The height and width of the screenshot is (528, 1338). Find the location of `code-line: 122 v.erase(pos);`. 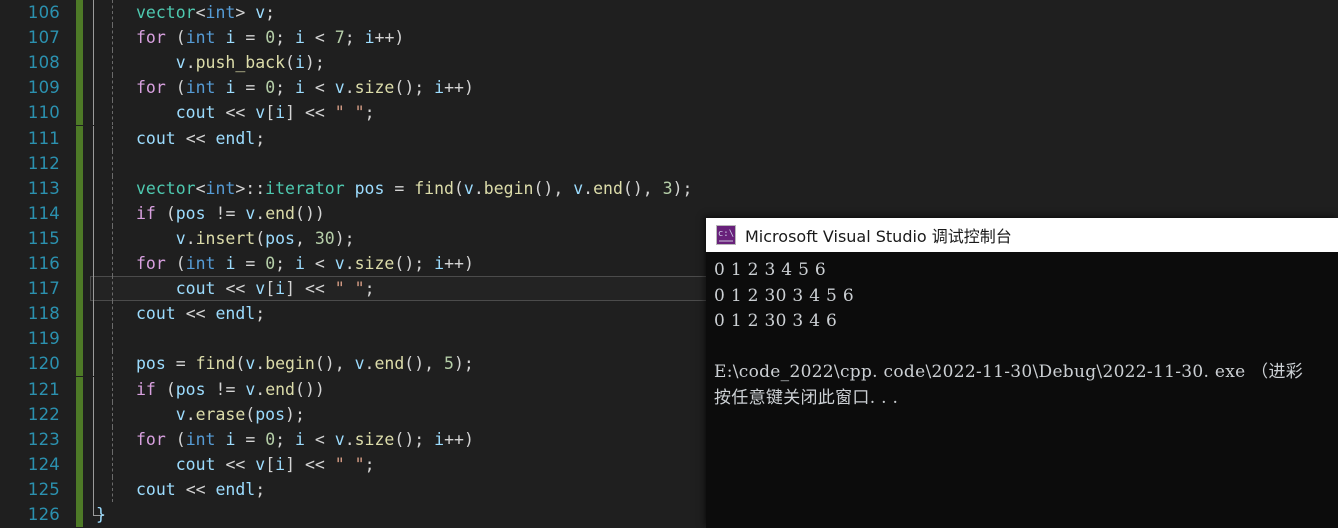

code-line: 122 v.erase(pos); is located at coordinates (353, 414).